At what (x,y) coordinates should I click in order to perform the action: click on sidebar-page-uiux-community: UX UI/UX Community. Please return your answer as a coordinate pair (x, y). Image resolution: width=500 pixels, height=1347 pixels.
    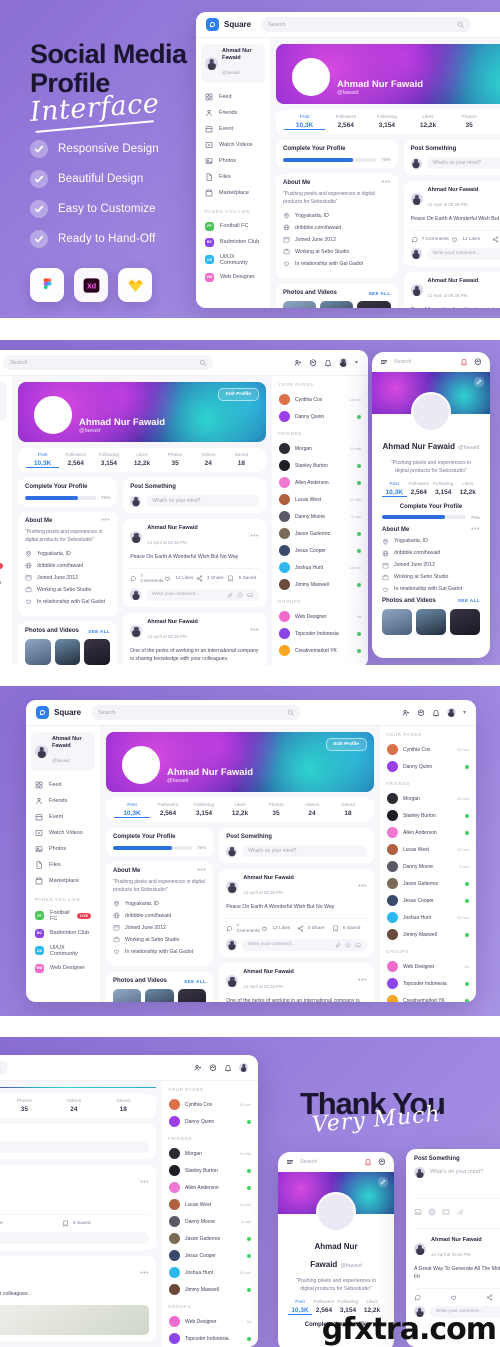
    Looking at the image, I should click on (3, 600).